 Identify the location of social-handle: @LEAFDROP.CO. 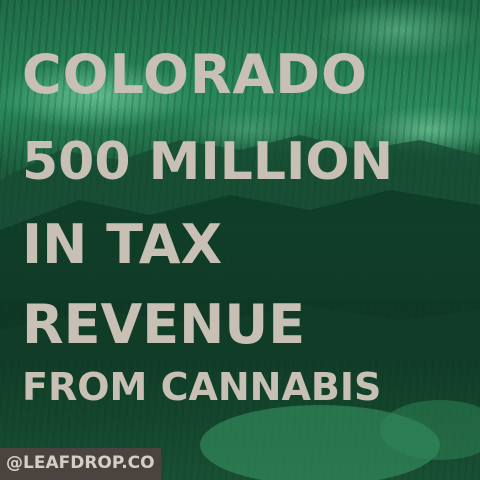
(80, 463).